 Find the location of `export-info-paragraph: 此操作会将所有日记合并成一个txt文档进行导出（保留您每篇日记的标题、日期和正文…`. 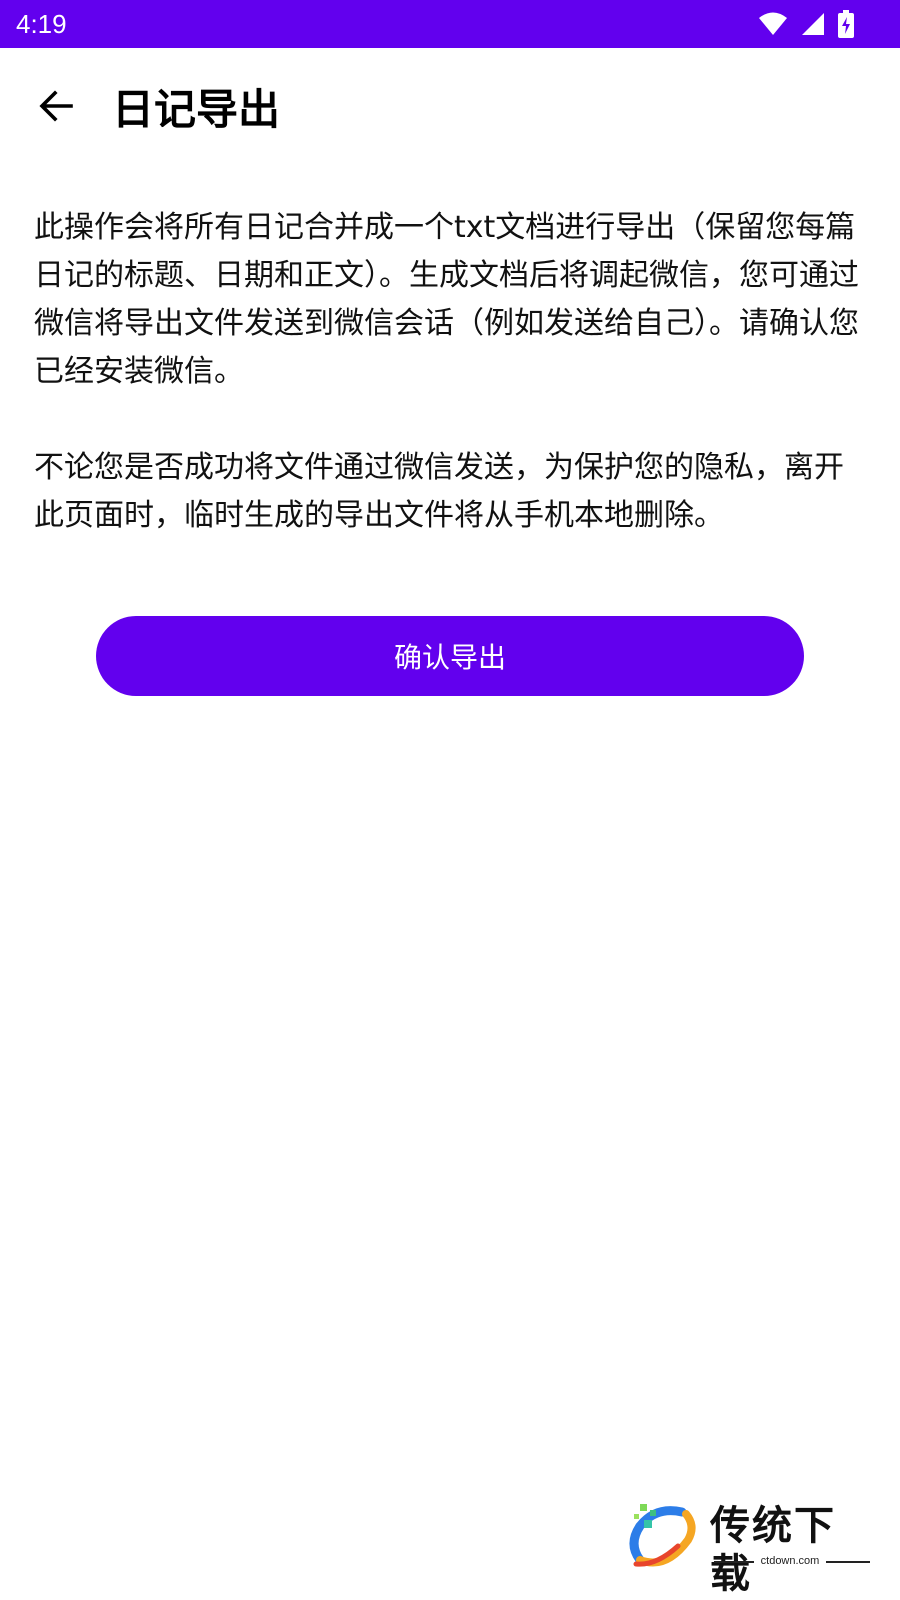

export-info-paragraph: 此操作会将所有日记合并成一个txt文档进行导出（保留您每篇日记的标题、日期和正文… is located at coordinates (446, 299).